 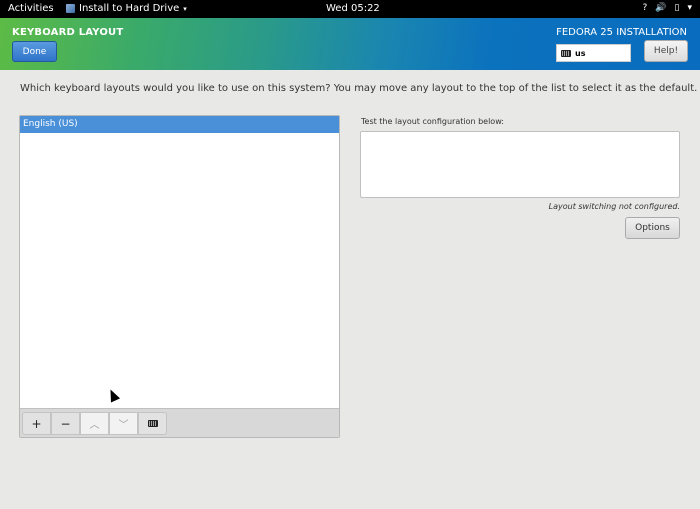 What do you see at coordinates (614, 206) in the screenshot?
I see `layout-switching-status: Layout switching not configured.` at bounding box center [614, 206].